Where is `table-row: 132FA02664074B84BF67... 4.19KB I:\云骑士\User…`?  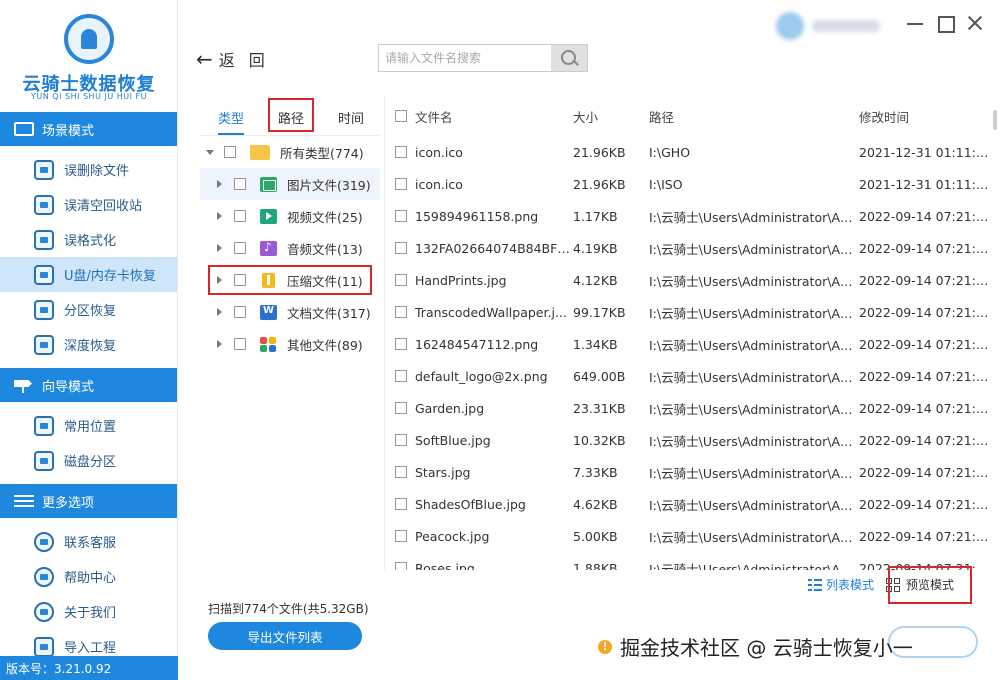 table-row: 132FA02664074B84BF67... 4.19KB I:\云骑士\User… is located at coordinates (687, 248).